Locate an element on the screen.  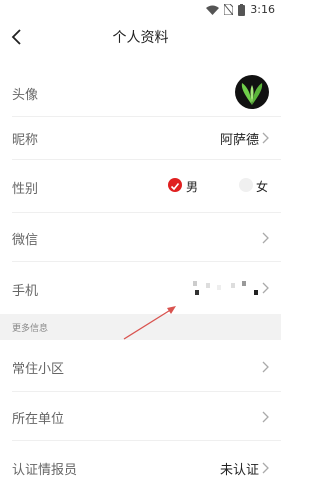
workplace-label: 所在单位 is located at coordinates (38, 419).